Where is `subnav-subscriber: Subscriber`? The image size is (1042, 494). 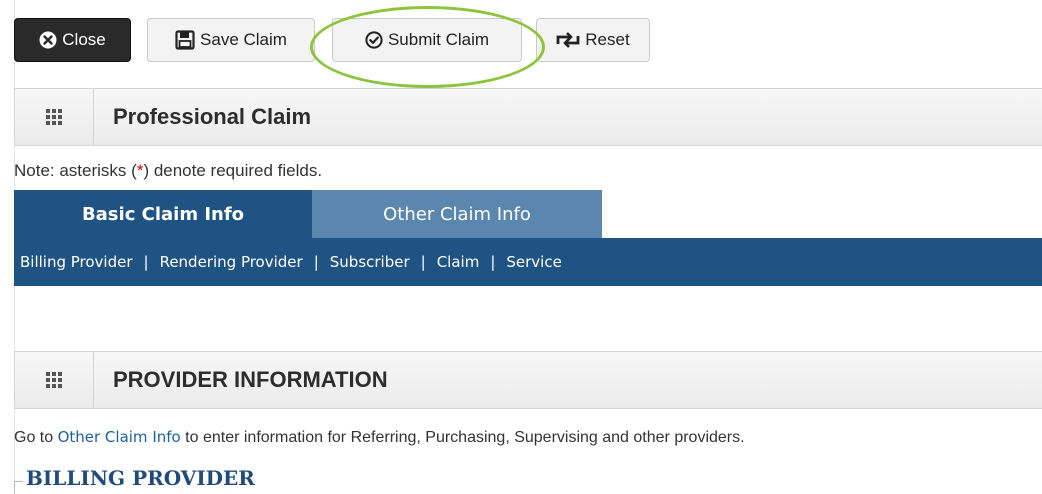
subnav-subscriber: Subscriber is located at coordinates (370, 262).